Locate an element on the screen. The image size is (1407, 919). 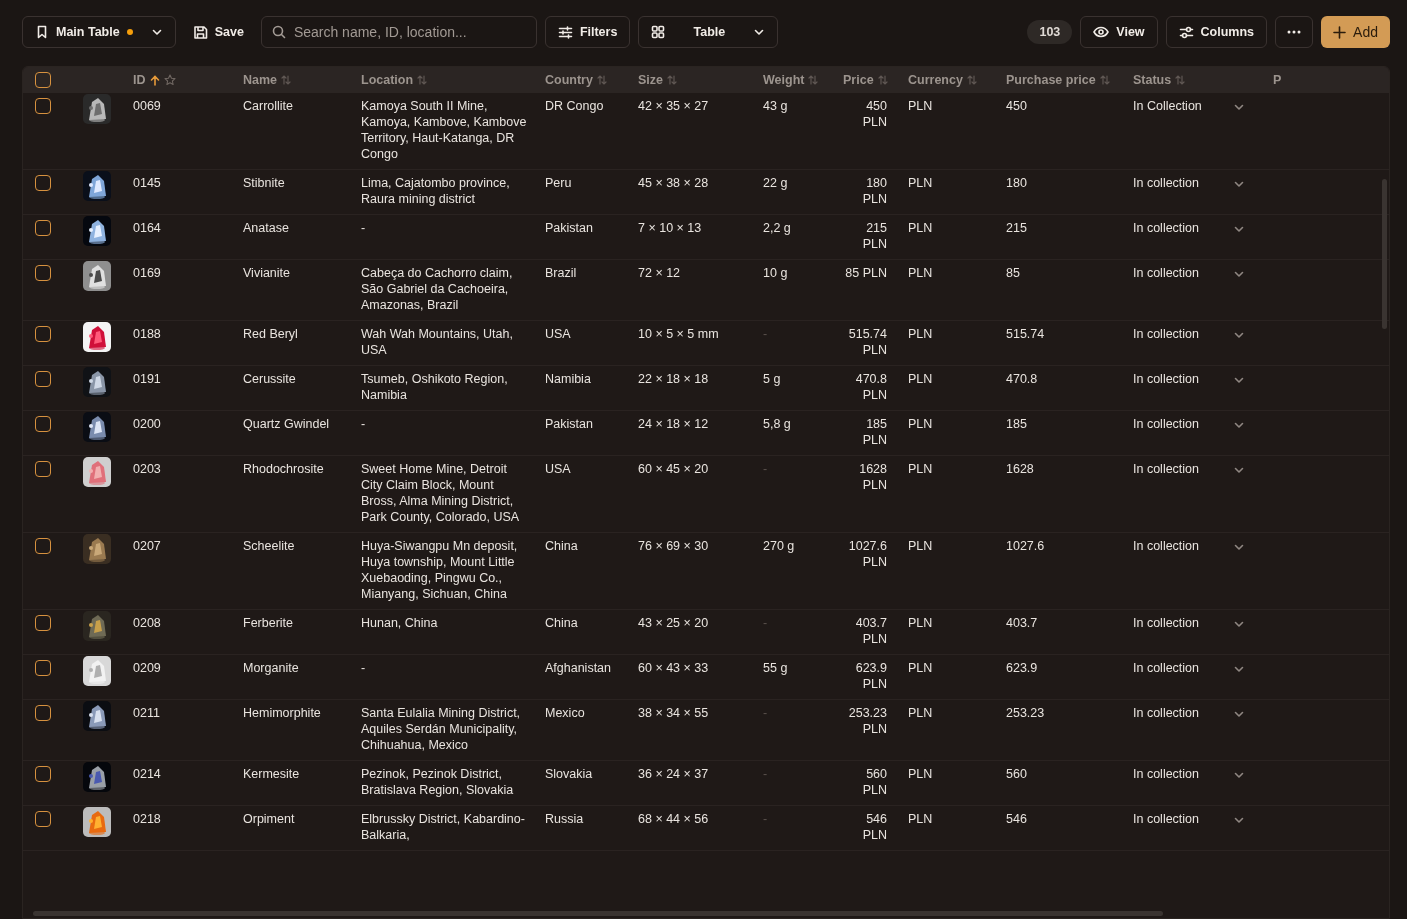
name-cell: Scheelite is located at coordinates (269, 546).